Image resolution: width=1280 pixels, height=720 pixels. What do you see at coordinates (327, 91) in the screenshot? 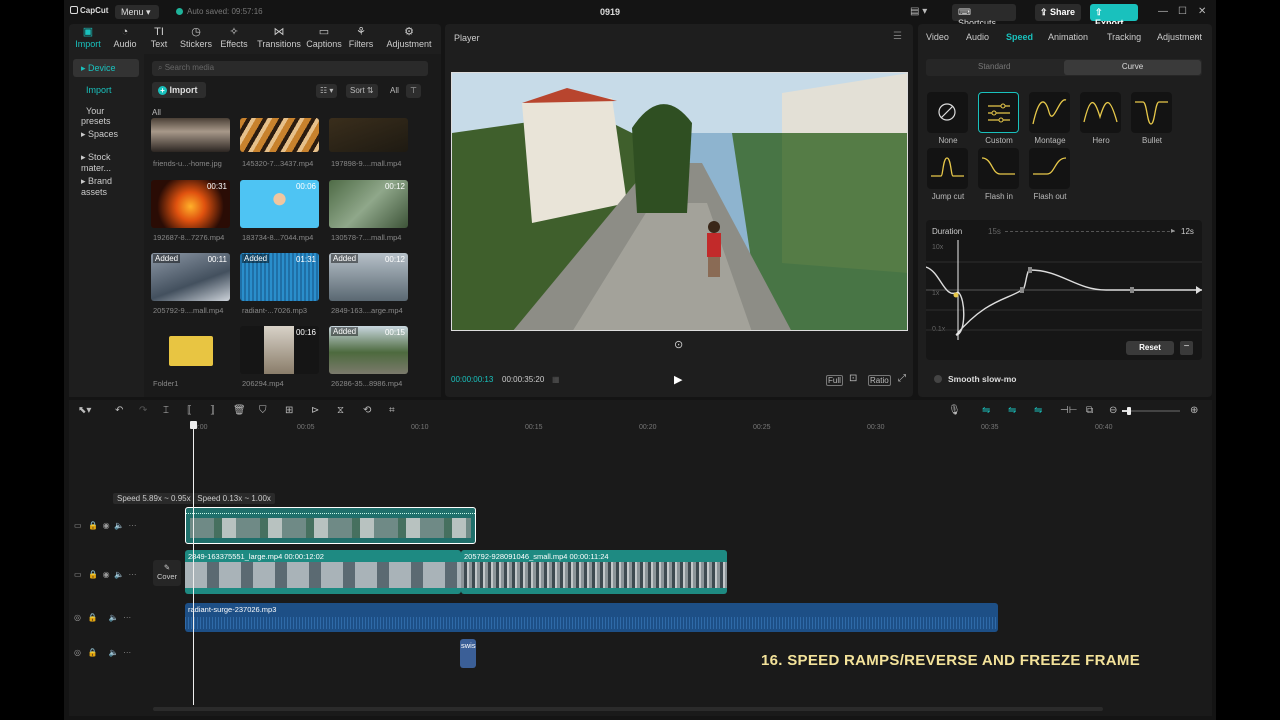
I see `view-toggle-icon: ☷ ▾` at bounding box center [327, 91].